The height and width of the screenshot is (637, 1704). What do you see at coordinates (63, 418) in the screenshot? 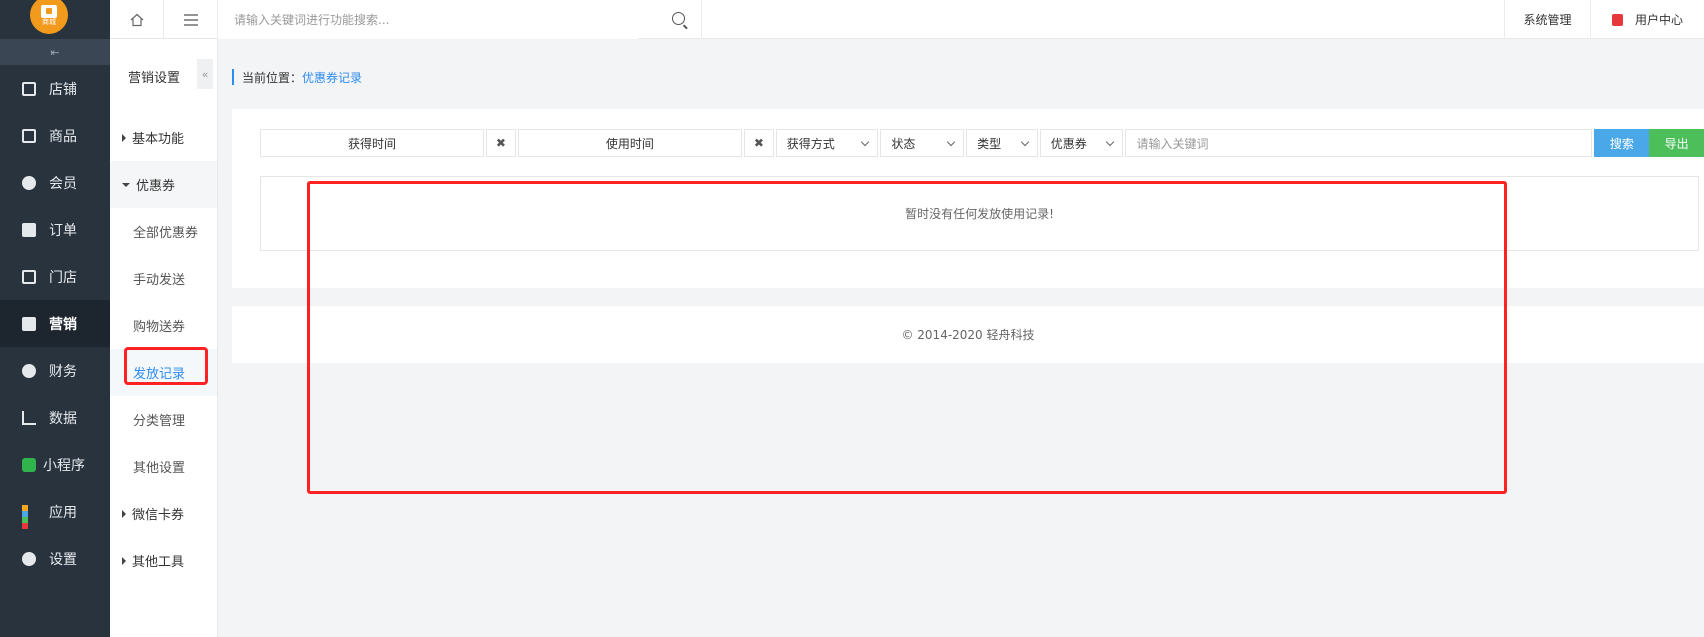
I see `sidebar-item-label: 数据` at bounding box center [63, 418].